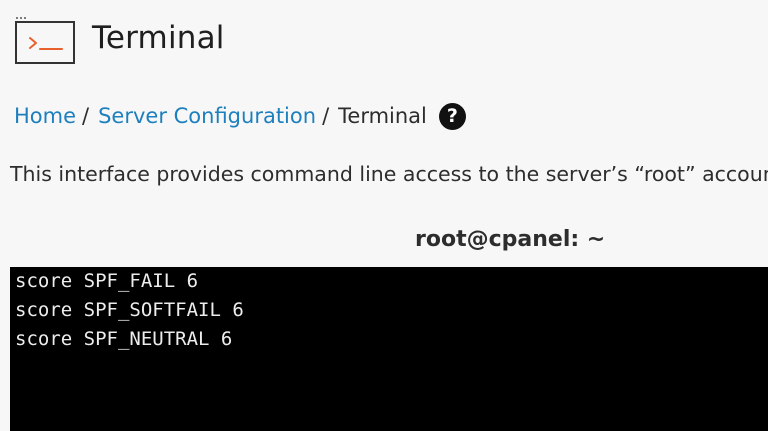 The width and height of the screenshot is (768, 431). What do you see at coordinates (158, 38) in the screenshot?
I see `page-title: Terminal` at bounding box center [158, 38].